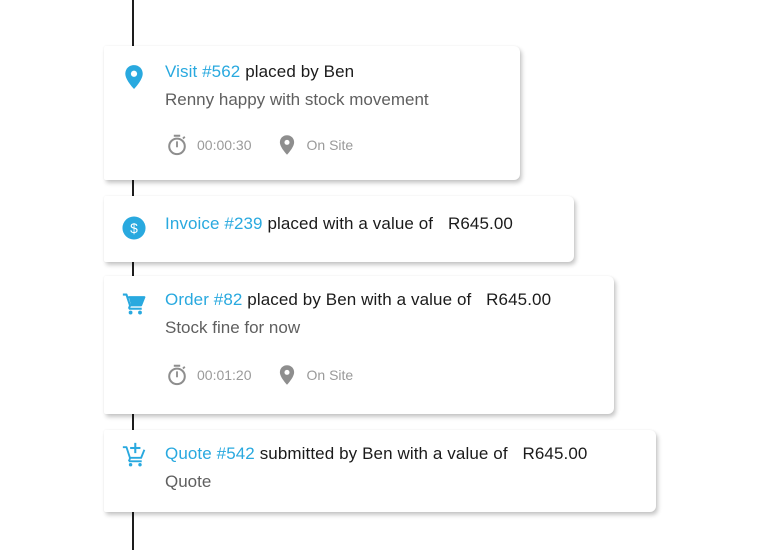 Image resolution: width=760 pixels, height=550 pixels. I want to click on order-meta: 00:01:20 On Site, so click(259, 375).